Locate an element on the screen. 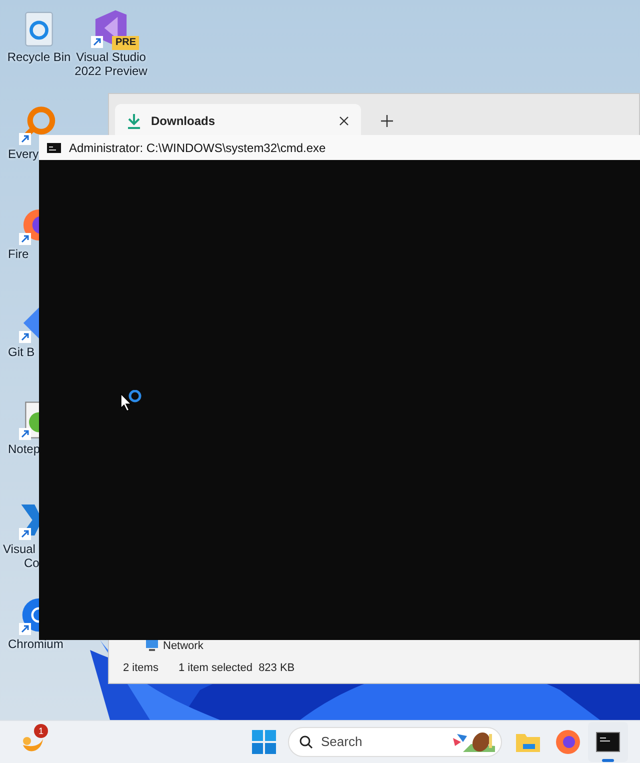 This screenshot has width=640, height=763. desktop-icon-label: Git B is located at coordinates (21, 352).